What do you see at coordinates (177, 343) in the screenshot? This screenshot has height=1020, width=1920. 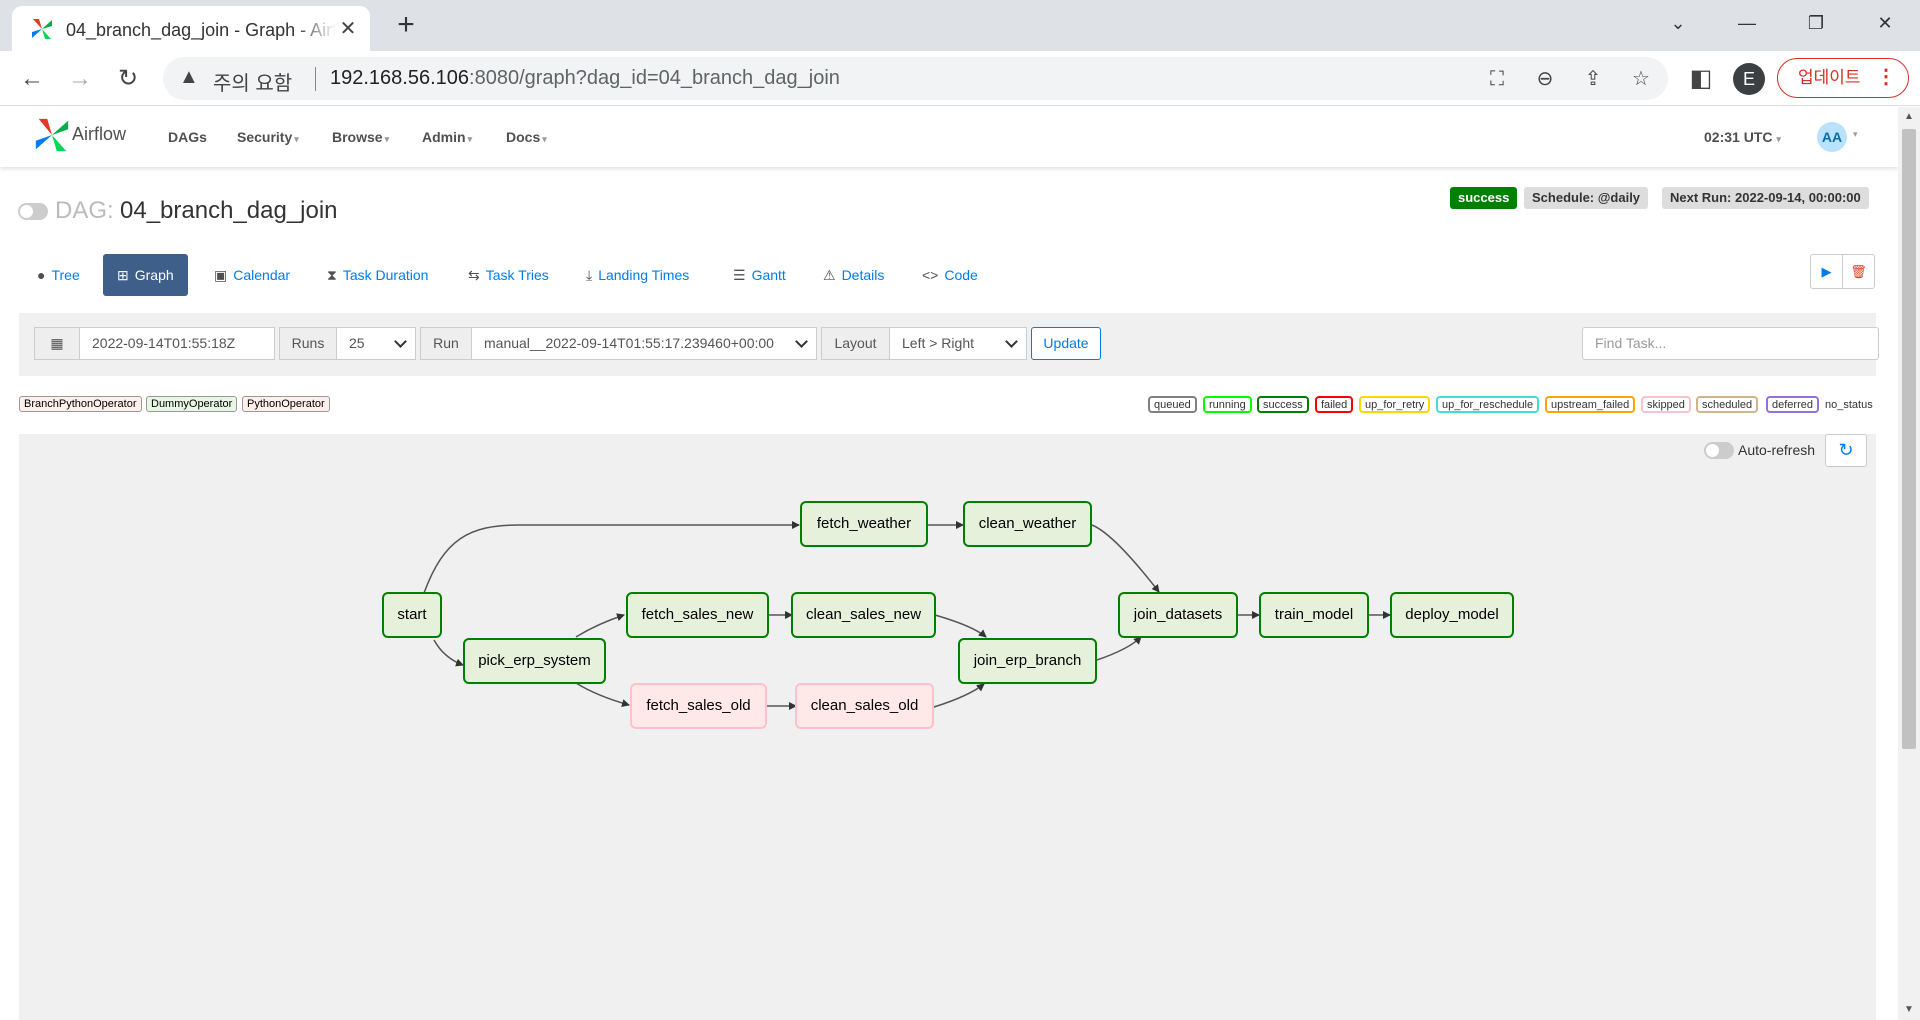 I see `base-date-input: 2022-09-14T01:55:18Z` at bounding box center [177, 343].